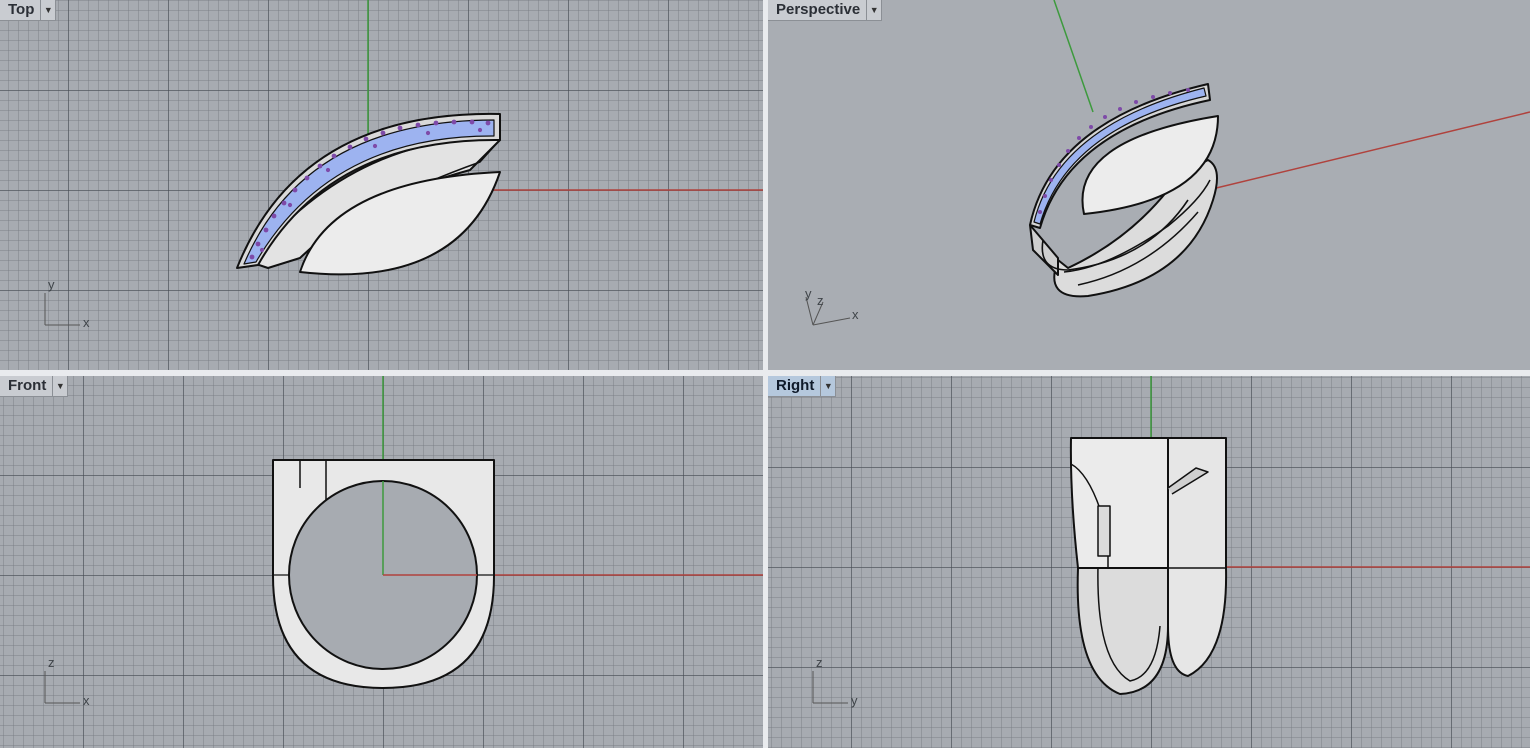 The width and height of the screenshot is (1530, 748). Describe the element at coordinates (1368, 151) in the screenshot. I see `x-axis-line` at that location.